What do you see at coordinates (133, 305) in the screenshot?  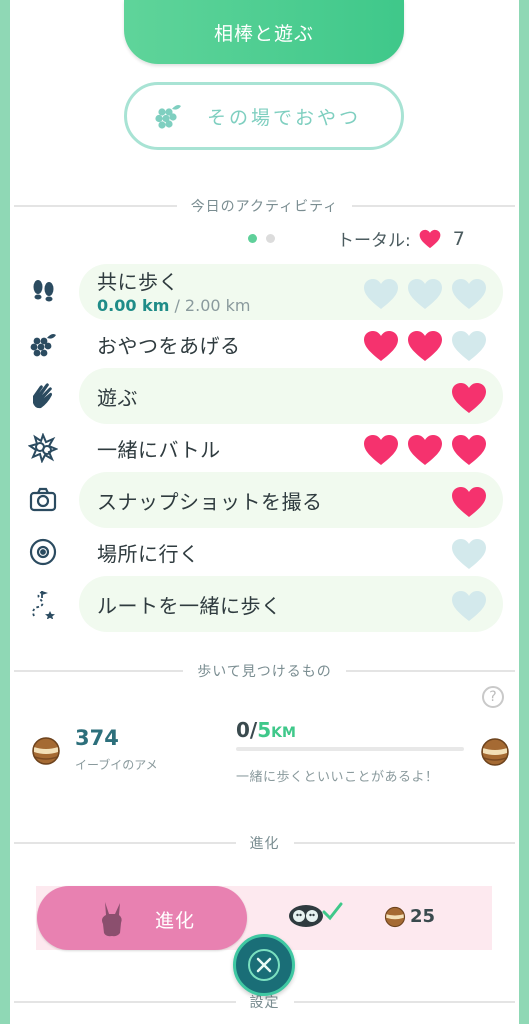 I see `walk-current-distance: 0.00 km` at bounding box center [133, 305].